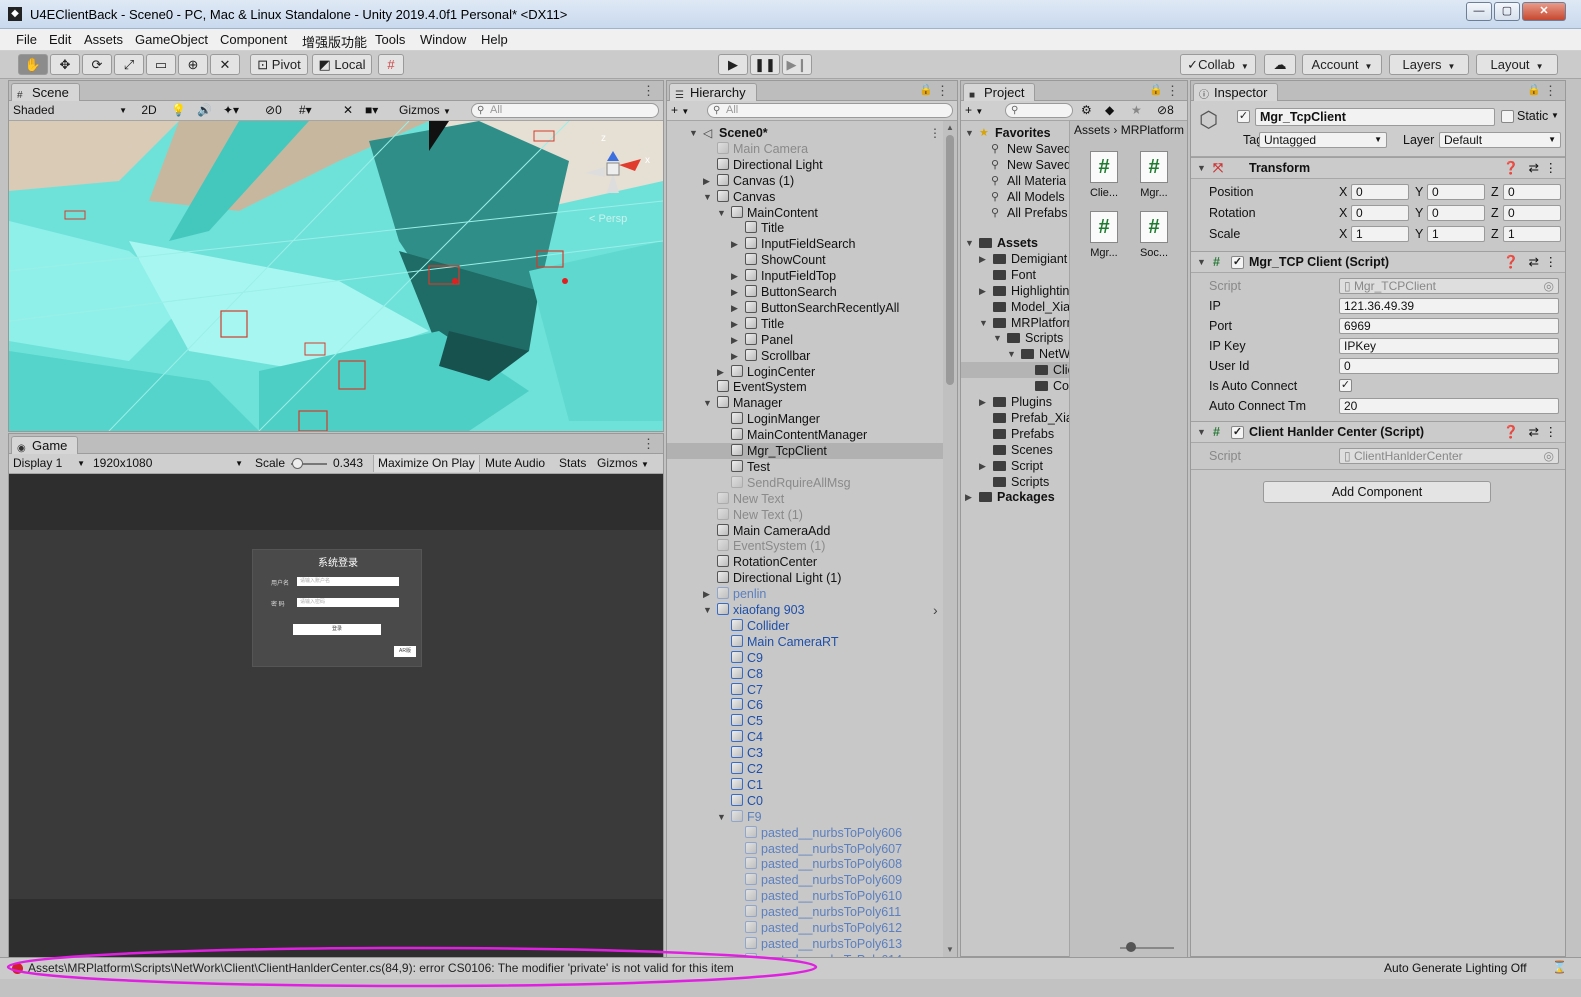 Image resolution: width=1581 pixels, height=997 pixels. Describe the element at coordinates (337, 629) in the screenshot. I see `login-submit-button: 登录` at that location.